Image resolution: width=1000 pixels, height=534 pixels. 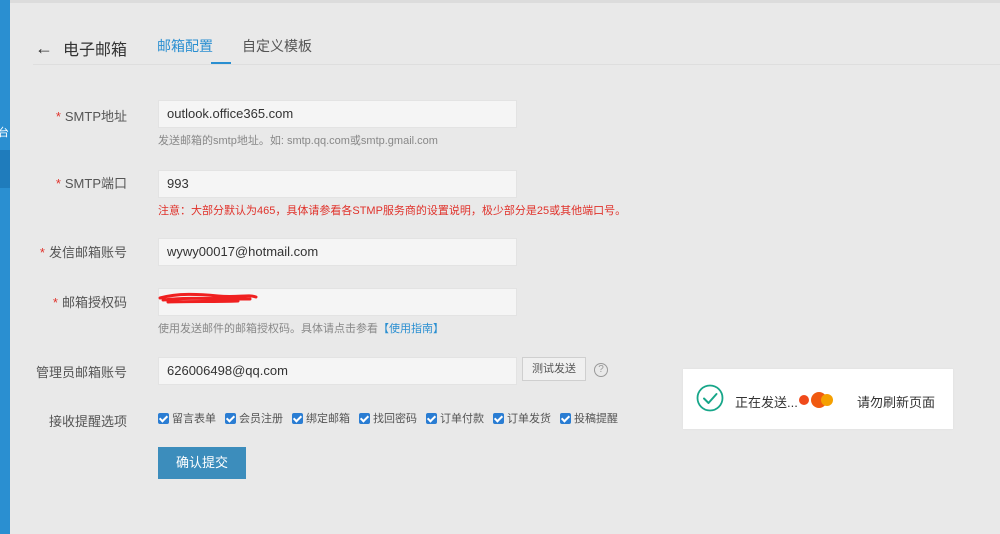 What do you see at coordinates (91, 183) in the screenshot?
I see `smtp-port-label: * SMTP端口` at bounding box center [91, 183].